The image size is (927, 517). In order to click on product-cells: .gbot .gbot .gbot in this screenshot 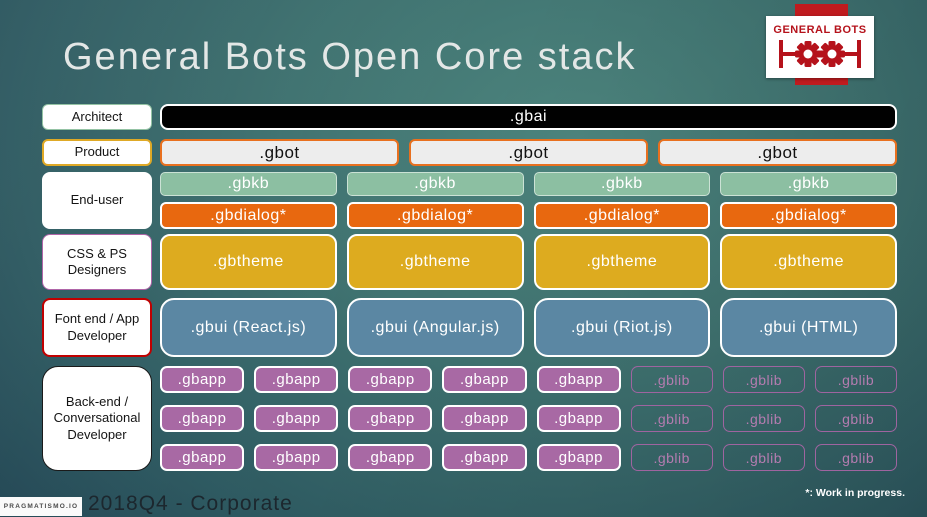, I will do `click(528, 152)`.